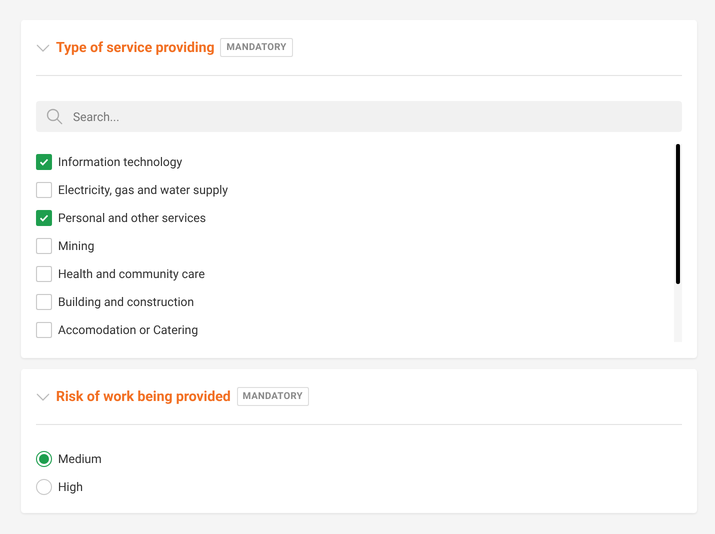 This screenshot has width=715, height=534. Describe the element at coordinates (143, 190) in the screenshot. I see `option-label: Electricity, gas and water supply` at that location.